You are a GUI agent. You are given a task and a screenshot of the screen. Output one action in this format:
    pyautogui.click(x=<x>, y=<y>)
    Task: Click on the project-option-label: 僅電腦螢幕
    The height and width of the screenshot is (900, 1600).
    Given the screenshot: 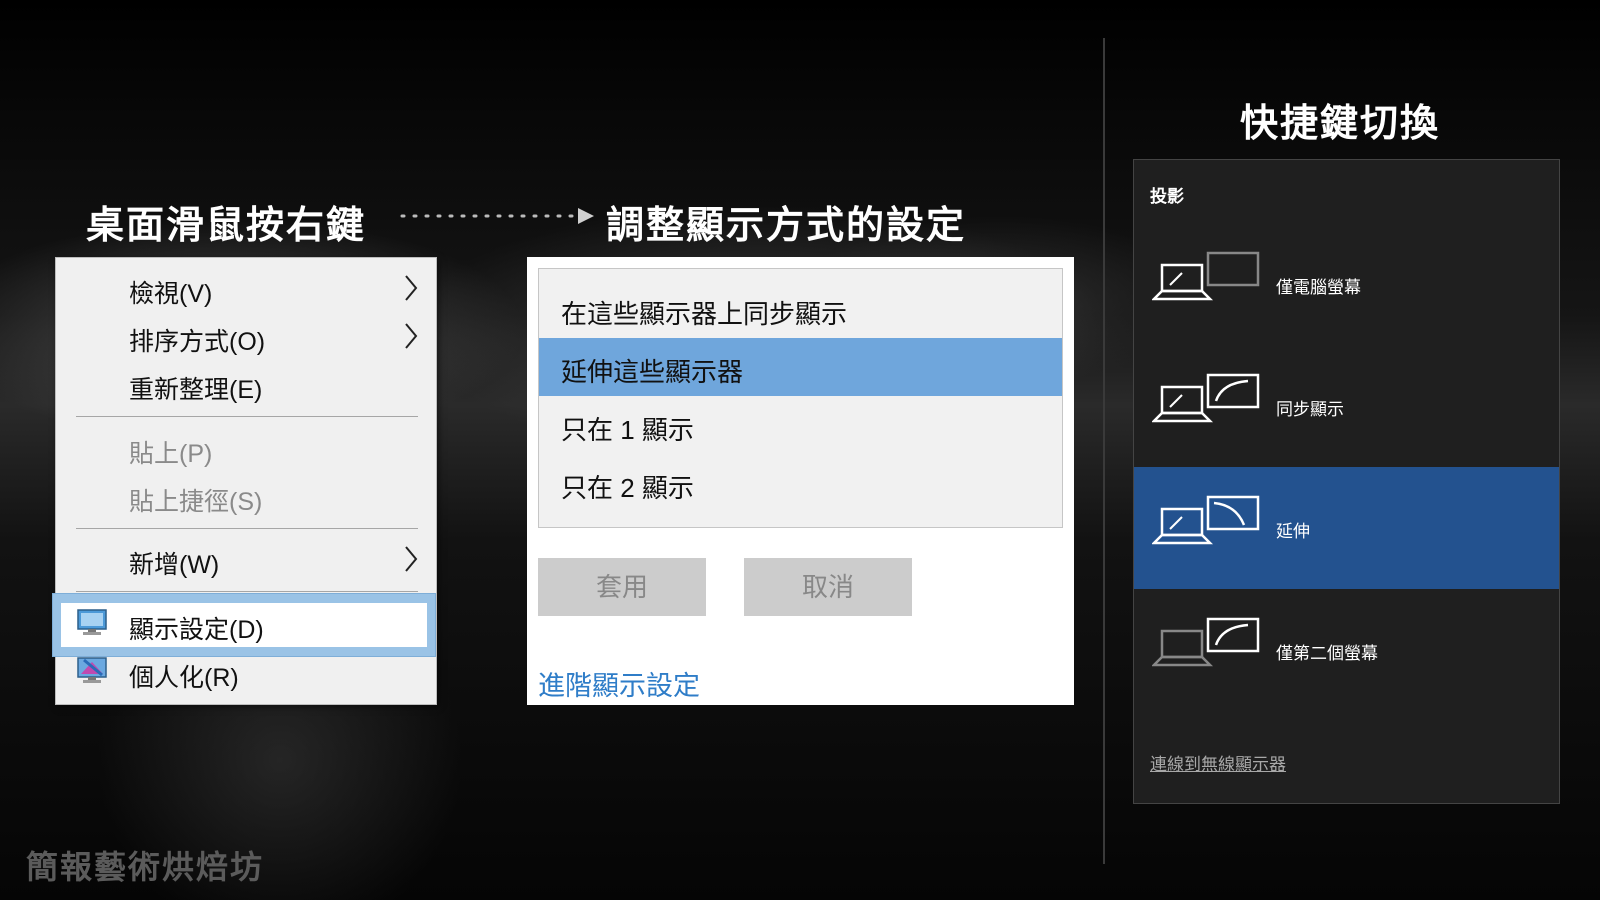 What is the action you would take?
    pyautogui.click(x=1318, y=288)
    